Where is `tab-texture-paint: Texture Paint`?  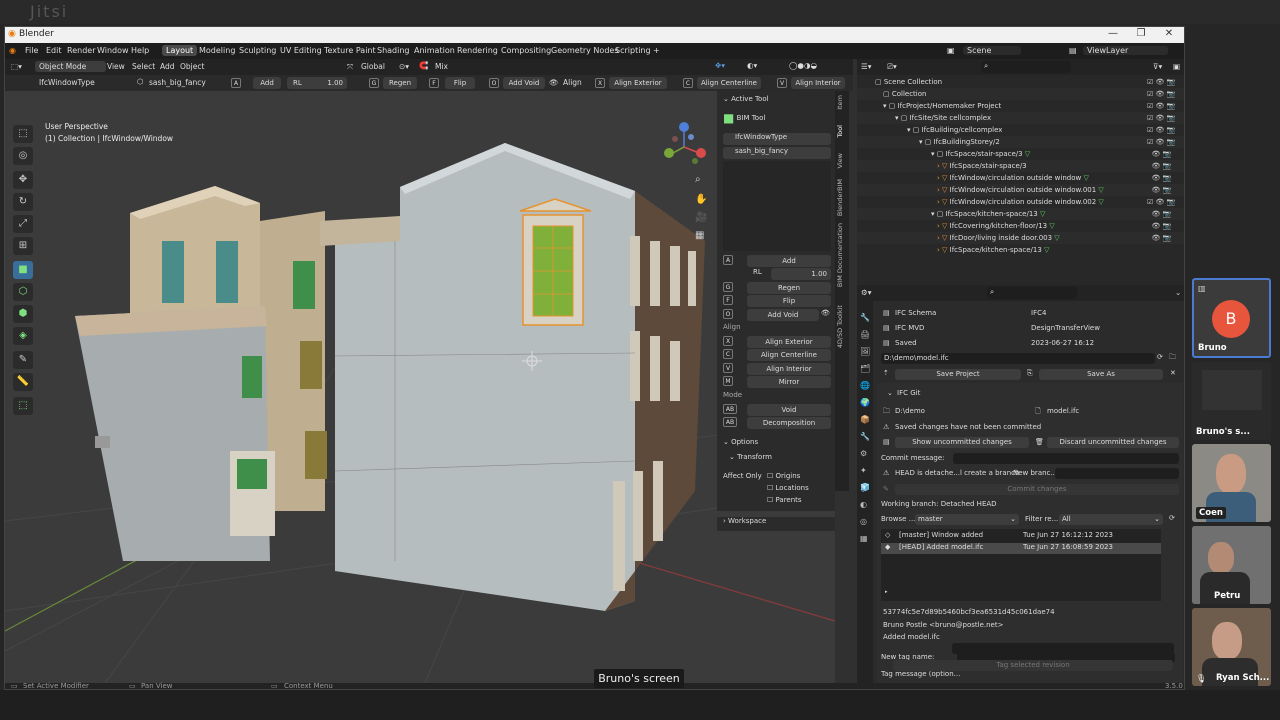
tab-texture-paint: Texture Paint is located at coordinates (350, 50).